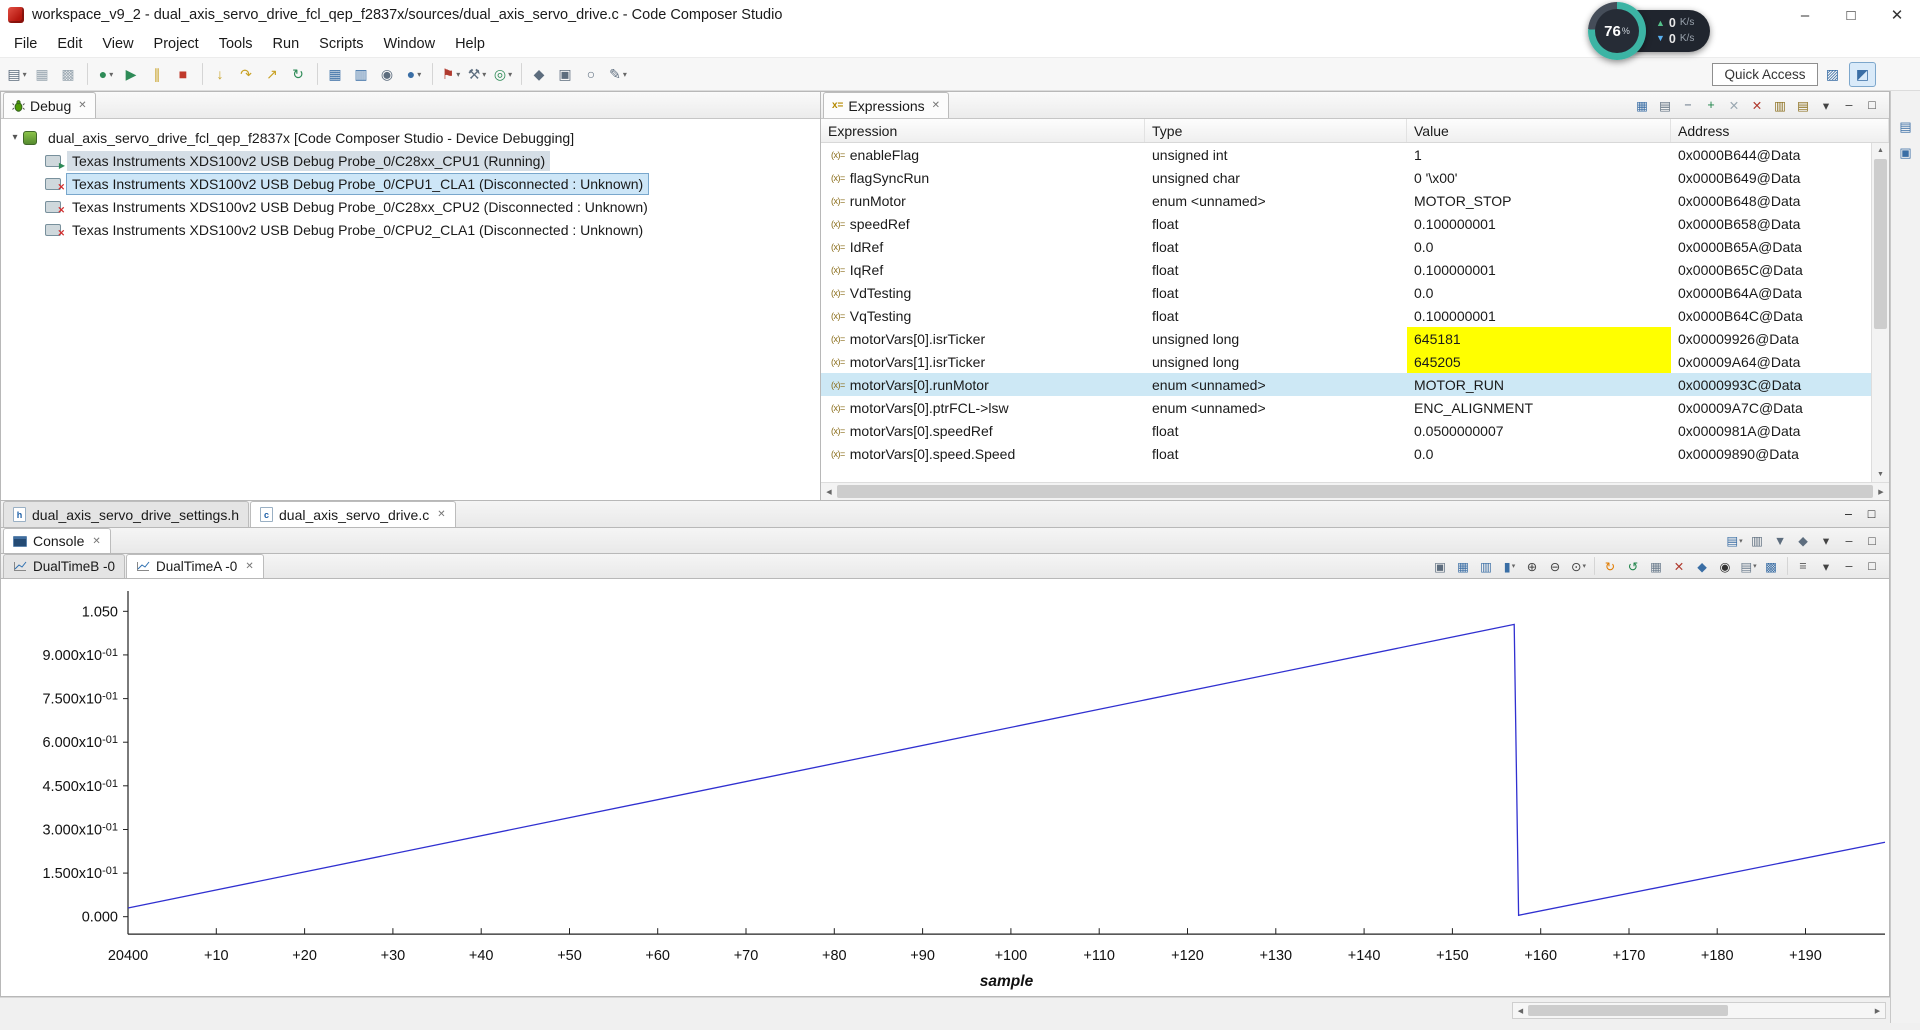 The width and height of the screenshot is (1920, 1030). I want to click on find-icon: ◉, so click(1725, 566).